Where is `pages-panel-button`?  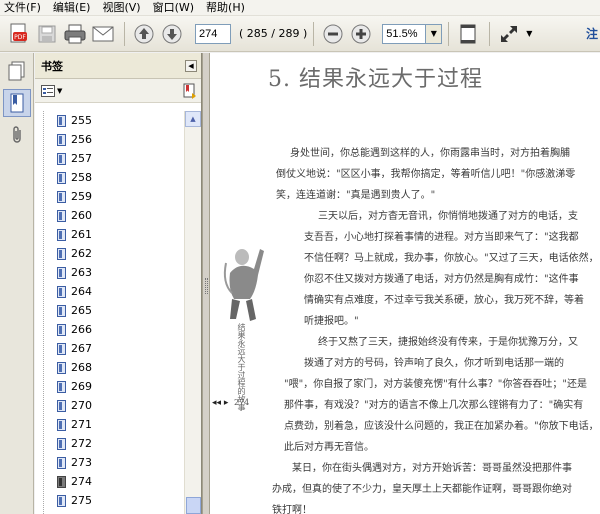
pages-panel-button is located at coordinates (17, 71).